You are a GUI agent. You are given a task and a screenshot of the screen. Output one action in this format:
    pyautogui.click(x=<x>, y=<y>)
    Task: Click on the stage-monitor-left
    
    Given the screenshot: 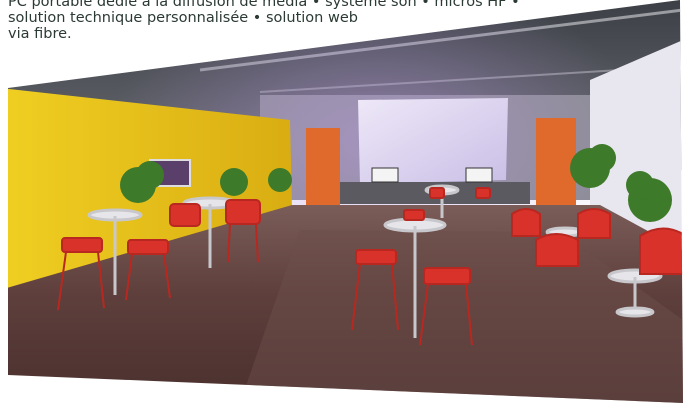 What is the action you would take?
    pyautogui.click(x=385, y=175)
    